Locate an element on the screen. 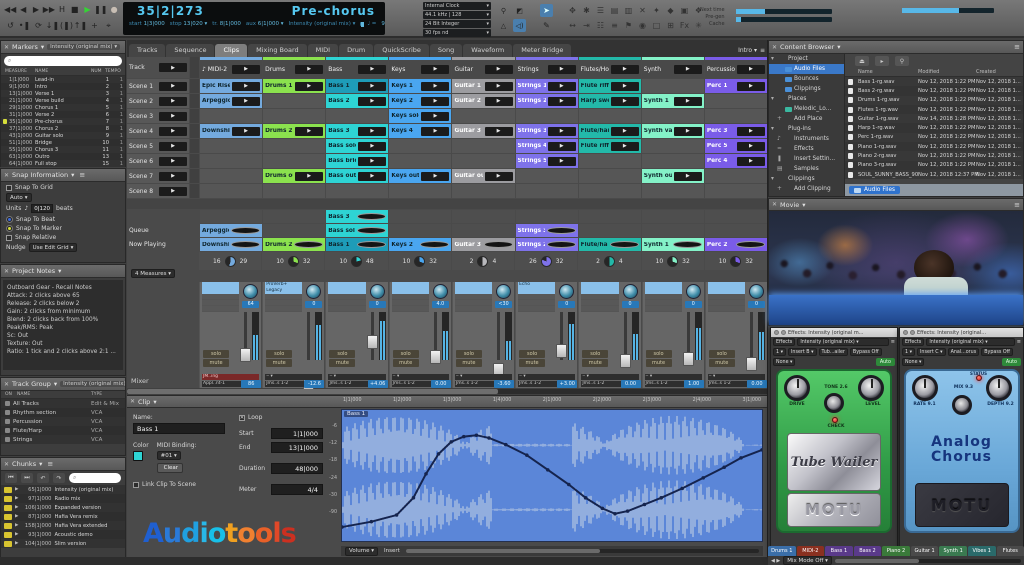  minimize-icon is located at coordinates (783, 332).